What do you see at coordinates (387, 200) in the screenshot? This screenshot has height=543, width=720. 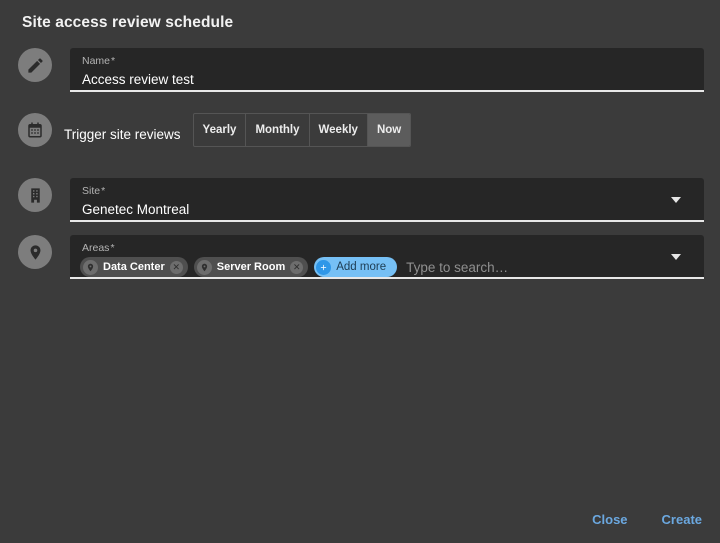 I see `site-field: Site* Genetec Montreal` at bounding box center [387, 200].